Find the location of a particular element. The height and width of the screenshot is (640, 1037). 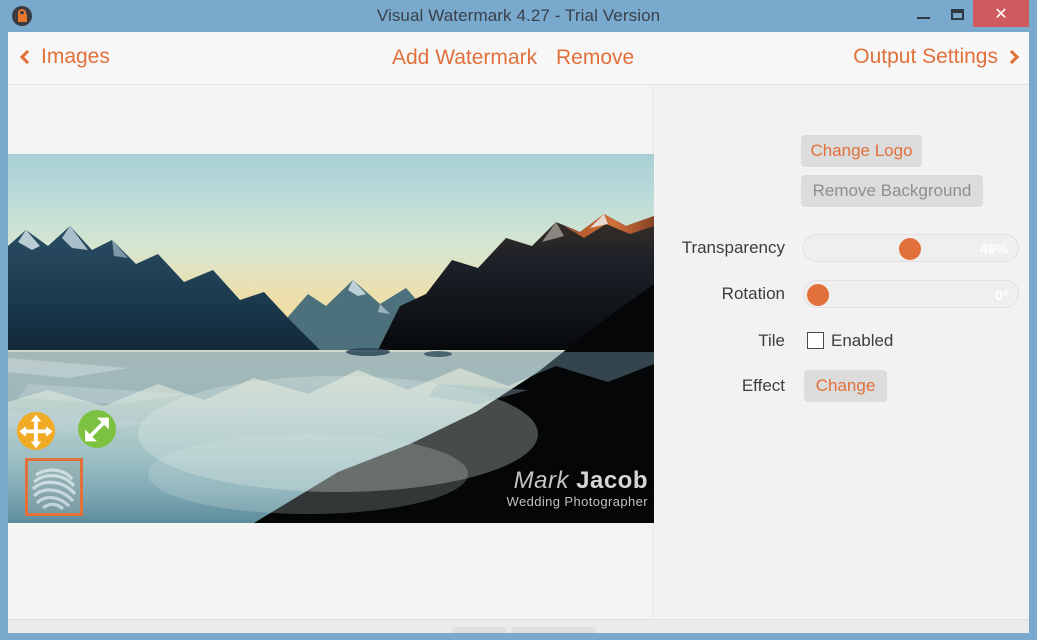

transparency-slider: 49% is located at coordinates (911, 248).